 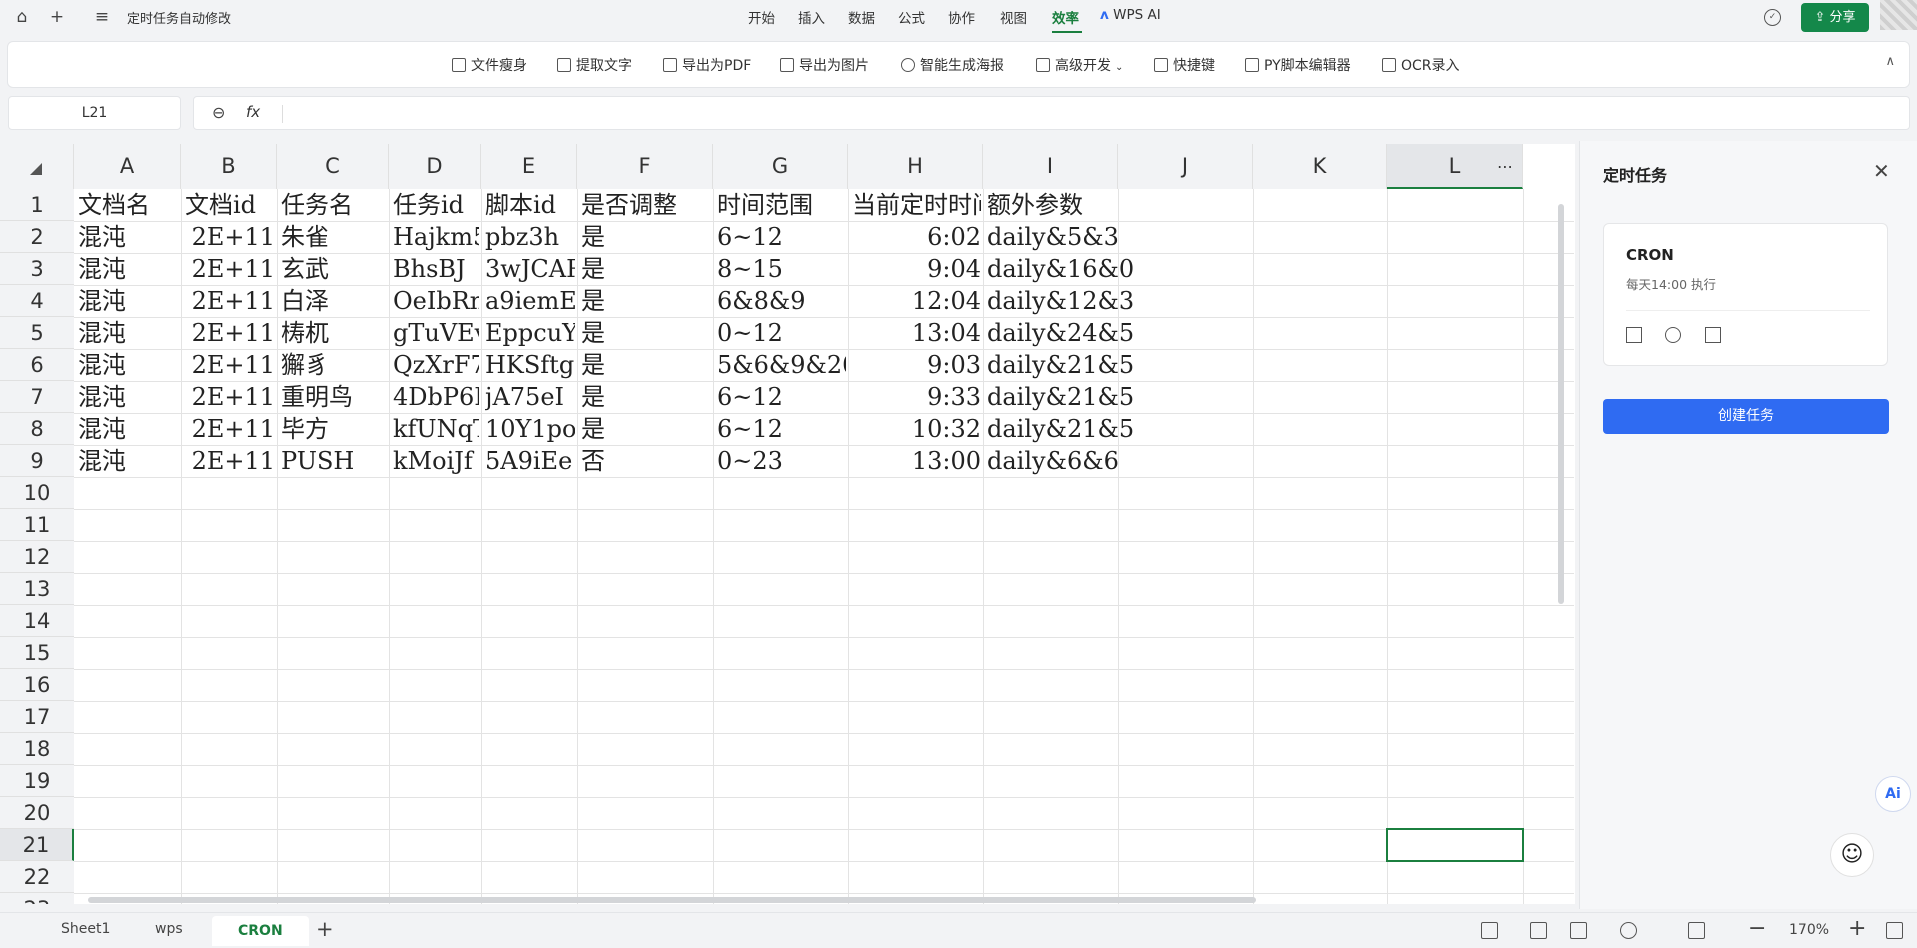 I want to click on protect-icon, so click(x=1538, y=930).